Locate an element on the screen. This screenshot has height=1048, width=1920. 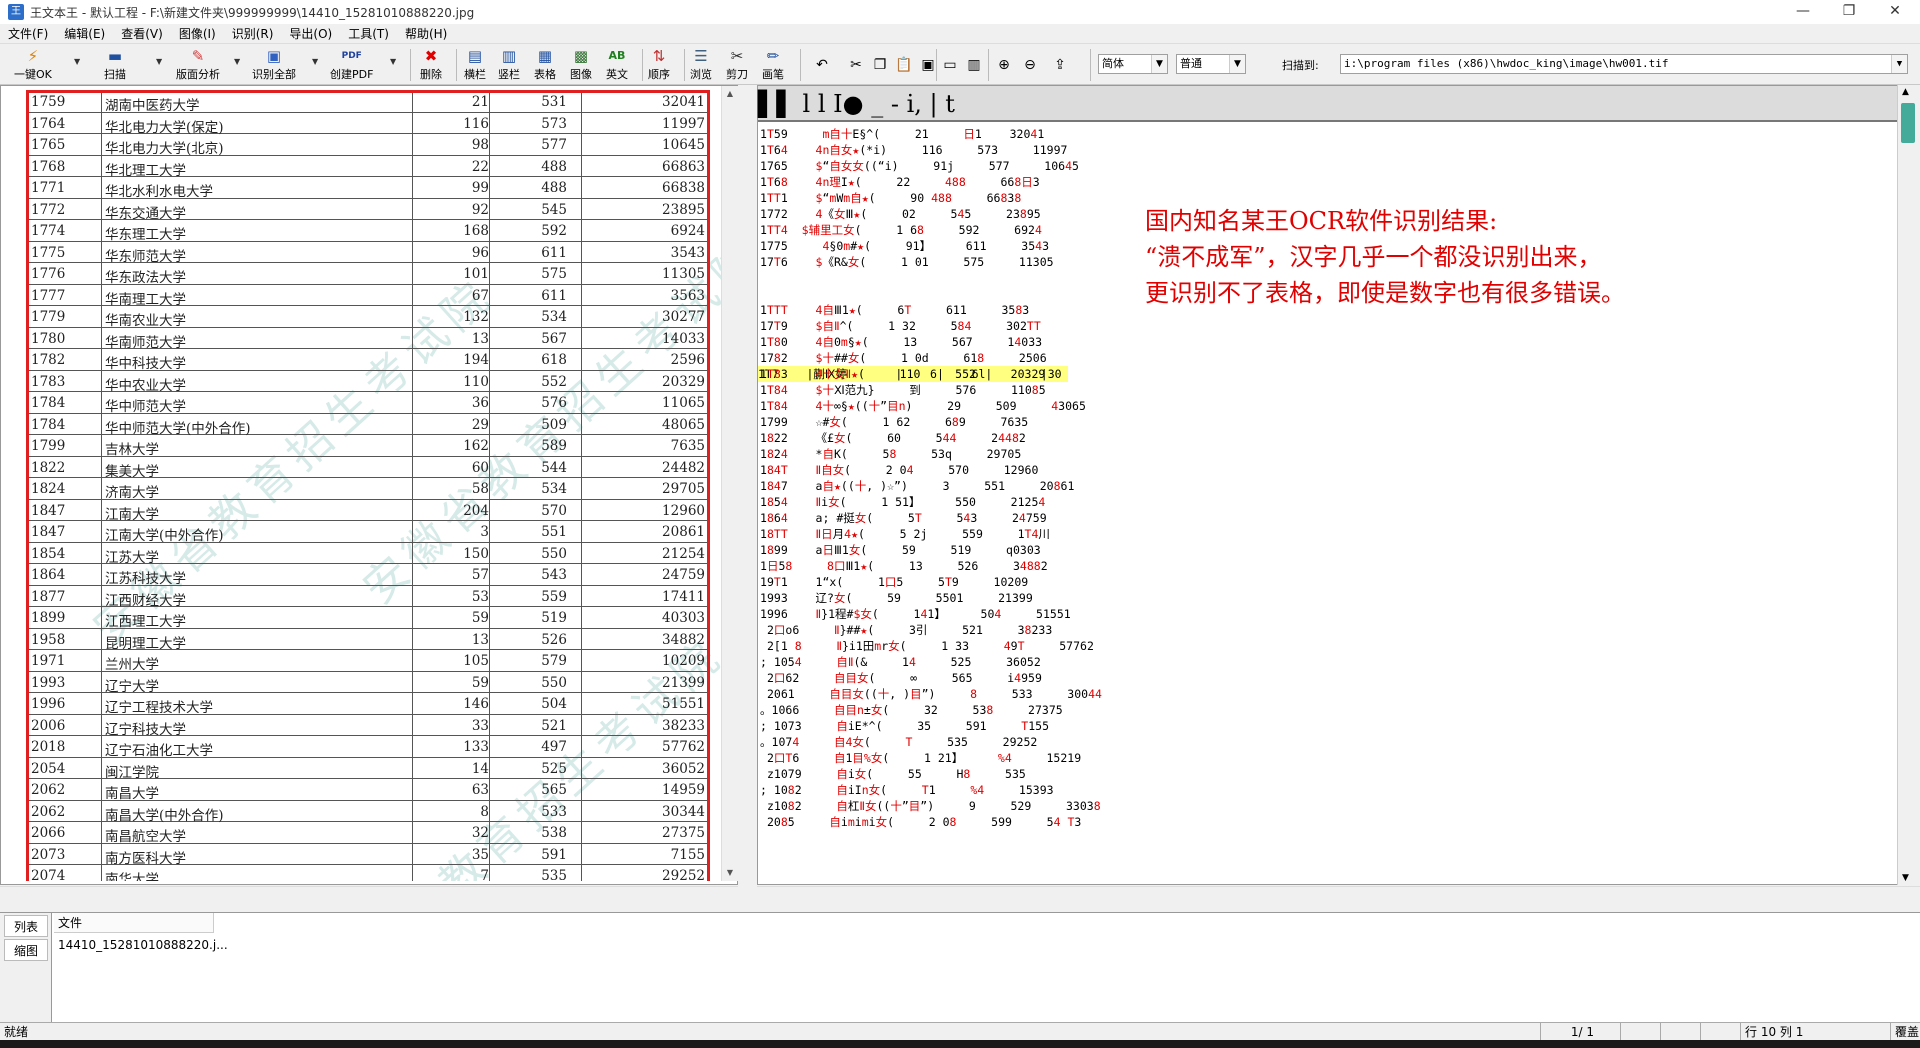
menu-tools: 工具(T) is located at coordinates (368, 33).